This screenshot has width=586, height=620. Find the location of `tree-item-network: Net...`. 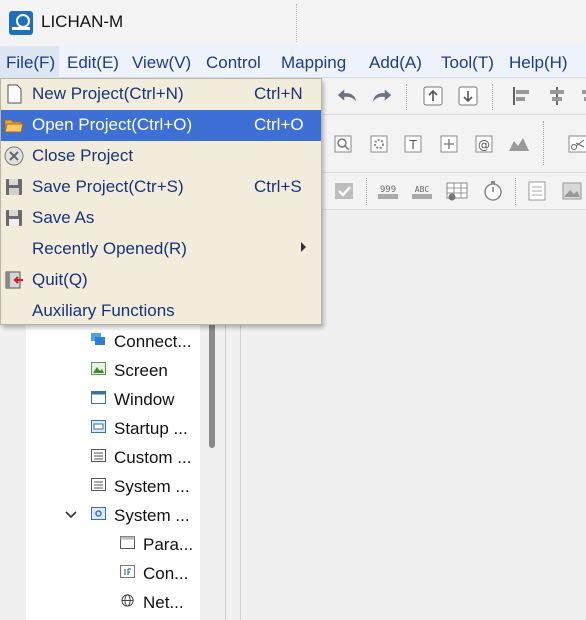

tree-item-network: Net... is located at coordinates (163, 603).